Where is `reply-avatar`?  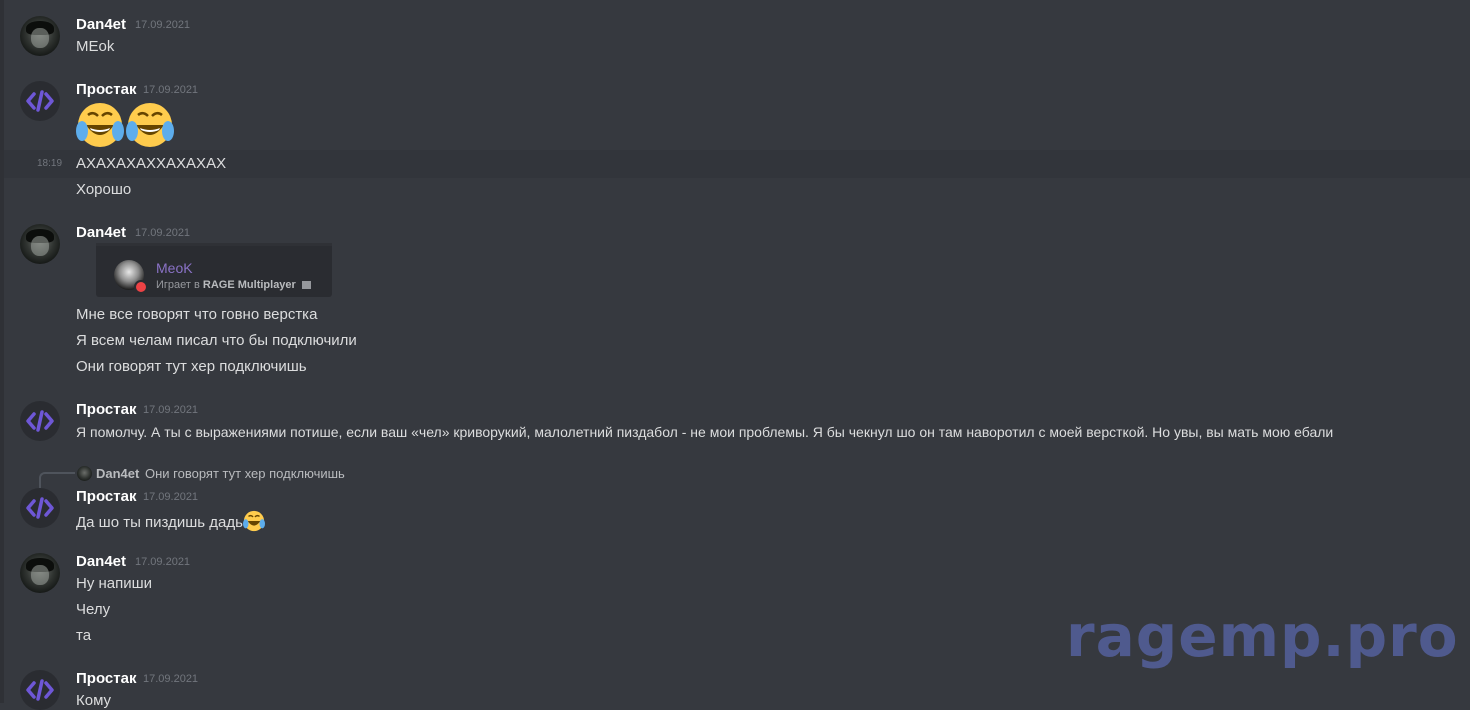
reply-avatar is located at coordinates (84, 473).